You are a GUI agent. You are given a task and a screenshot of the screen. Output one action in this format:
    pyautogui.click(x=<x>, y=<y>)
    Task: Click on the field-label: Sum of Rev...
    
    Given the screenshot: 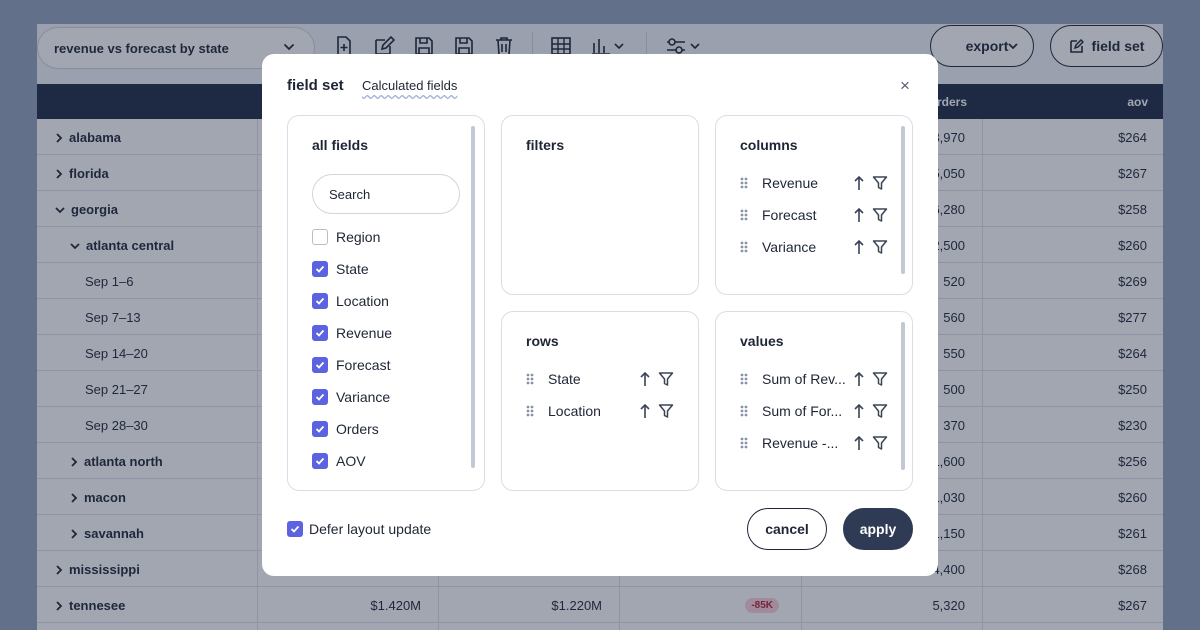 What is the action you would take?
    pyautogui.click(x=804, y=379)
    